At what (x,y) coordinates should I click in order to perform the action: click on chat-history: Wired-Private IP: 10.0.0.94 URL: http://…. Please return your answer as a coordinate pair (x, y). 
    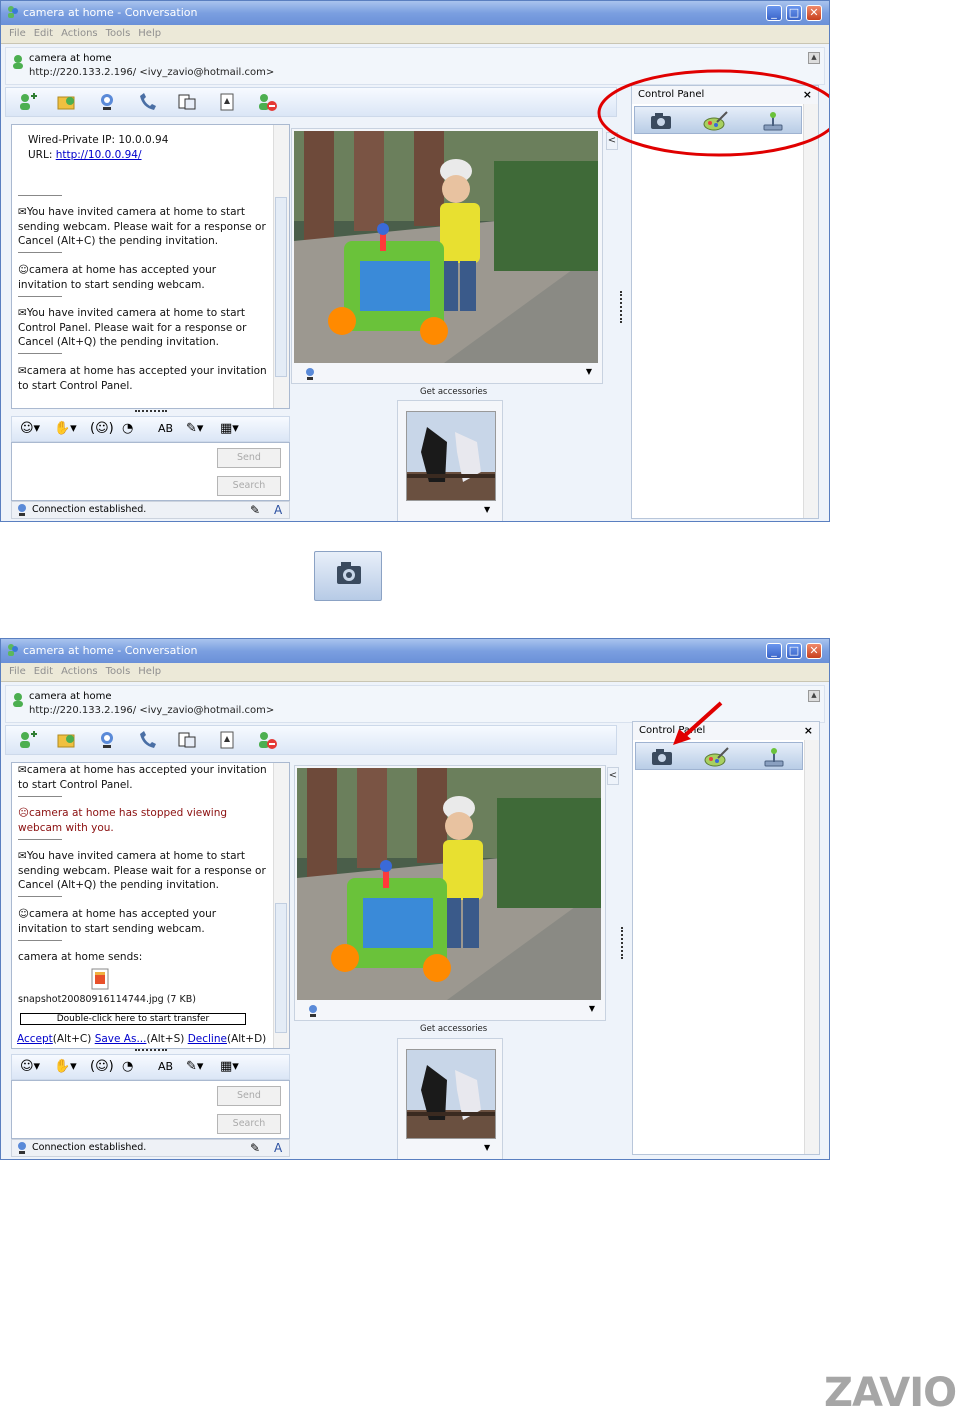
    Looking at the image, I should click on (150, 266).